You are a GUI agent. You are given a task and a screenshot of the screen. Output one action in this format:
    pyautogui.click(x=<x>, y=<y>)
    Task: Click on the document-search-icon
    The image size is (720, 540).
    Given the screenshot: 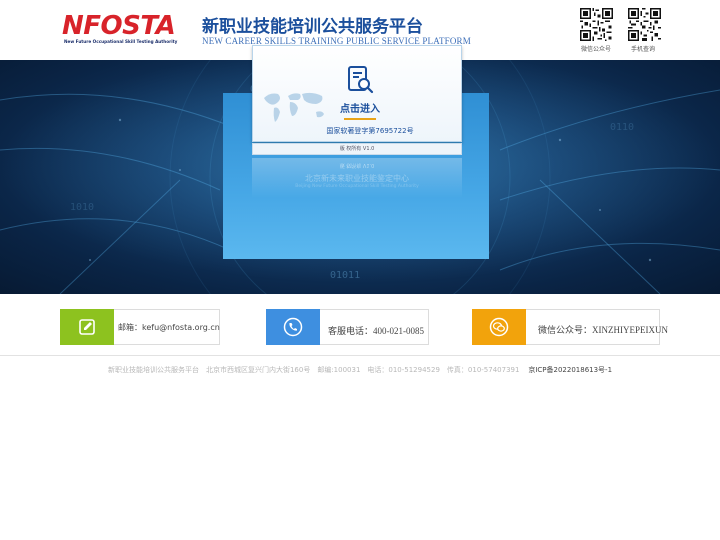 What is the action you would take?
    pyautogui.click(x=361, y=80)
    